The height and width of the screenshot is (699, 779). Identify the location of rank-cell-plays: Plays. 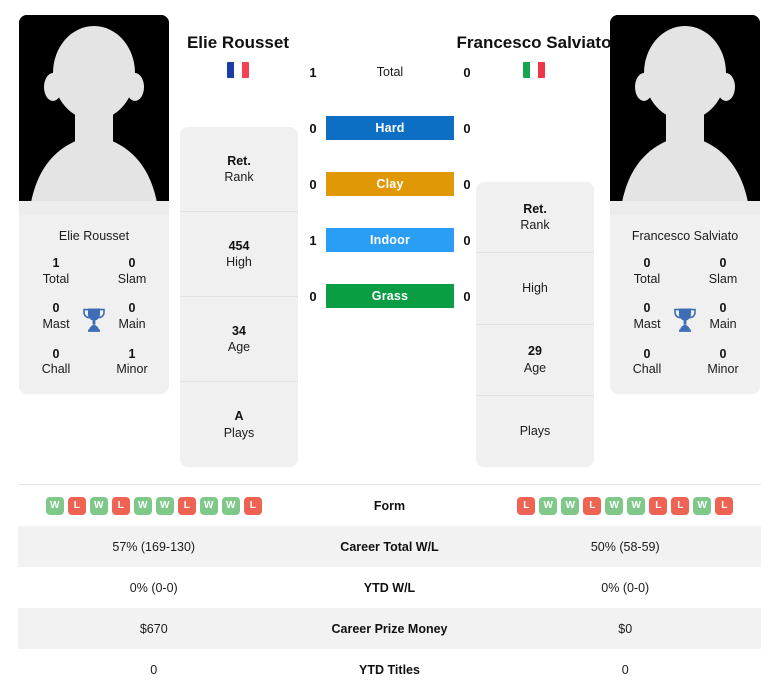
(535, 431).